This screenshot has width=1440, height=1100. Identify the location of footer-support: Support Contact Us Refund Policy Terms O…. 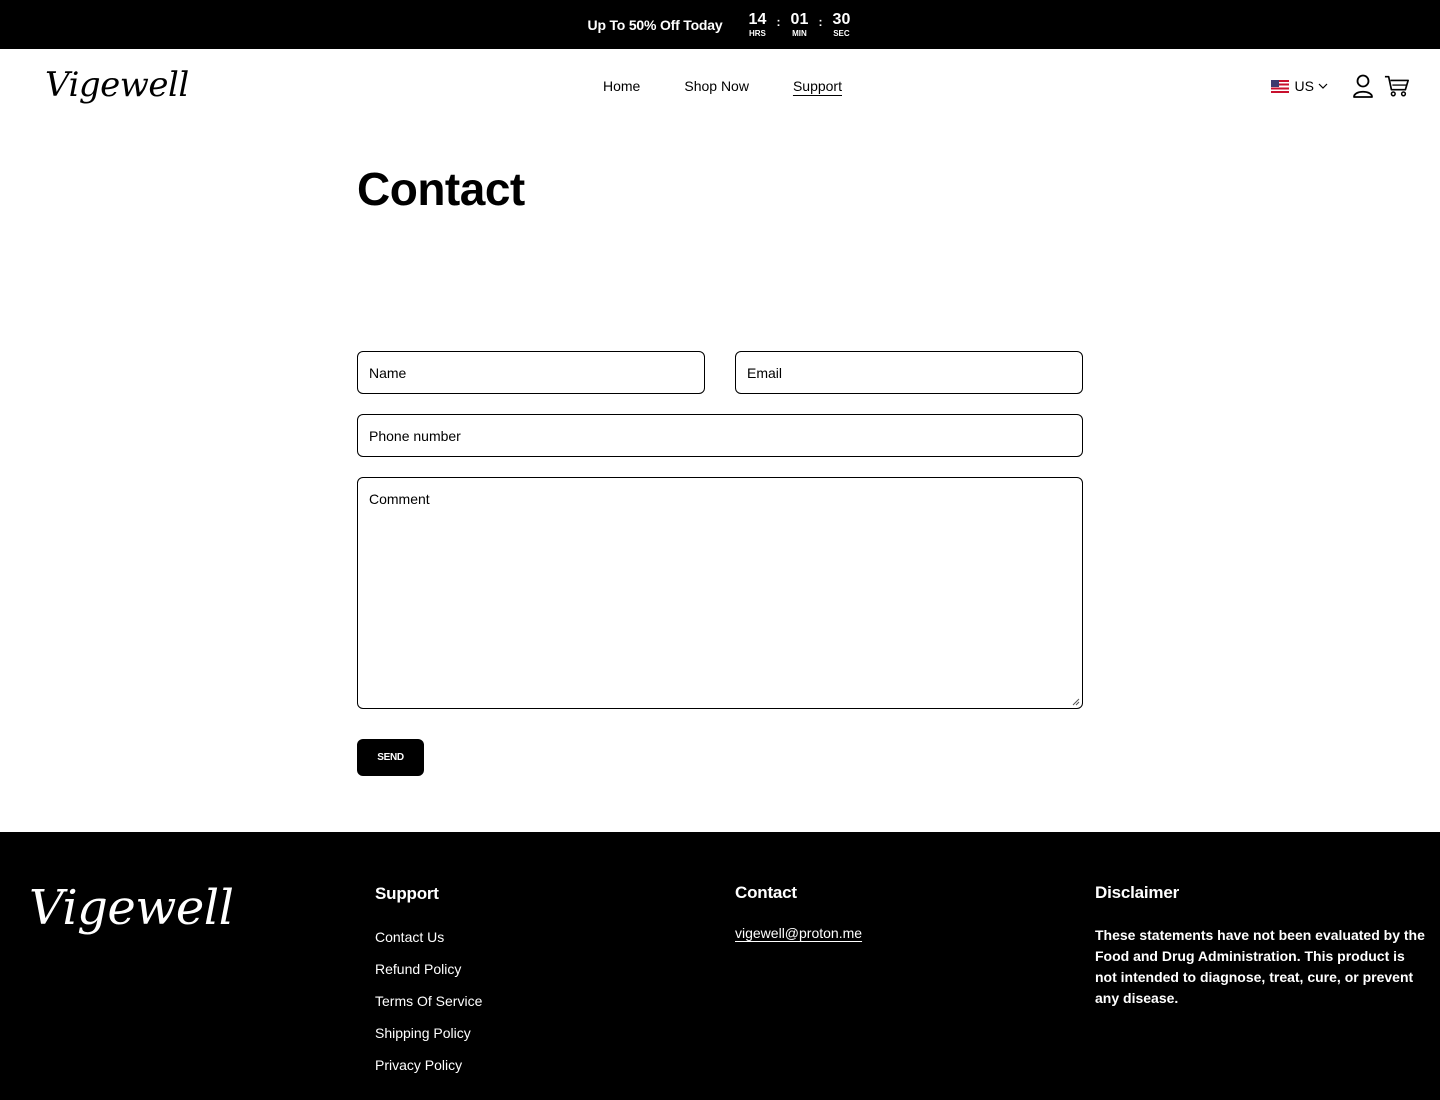
(428, 985).